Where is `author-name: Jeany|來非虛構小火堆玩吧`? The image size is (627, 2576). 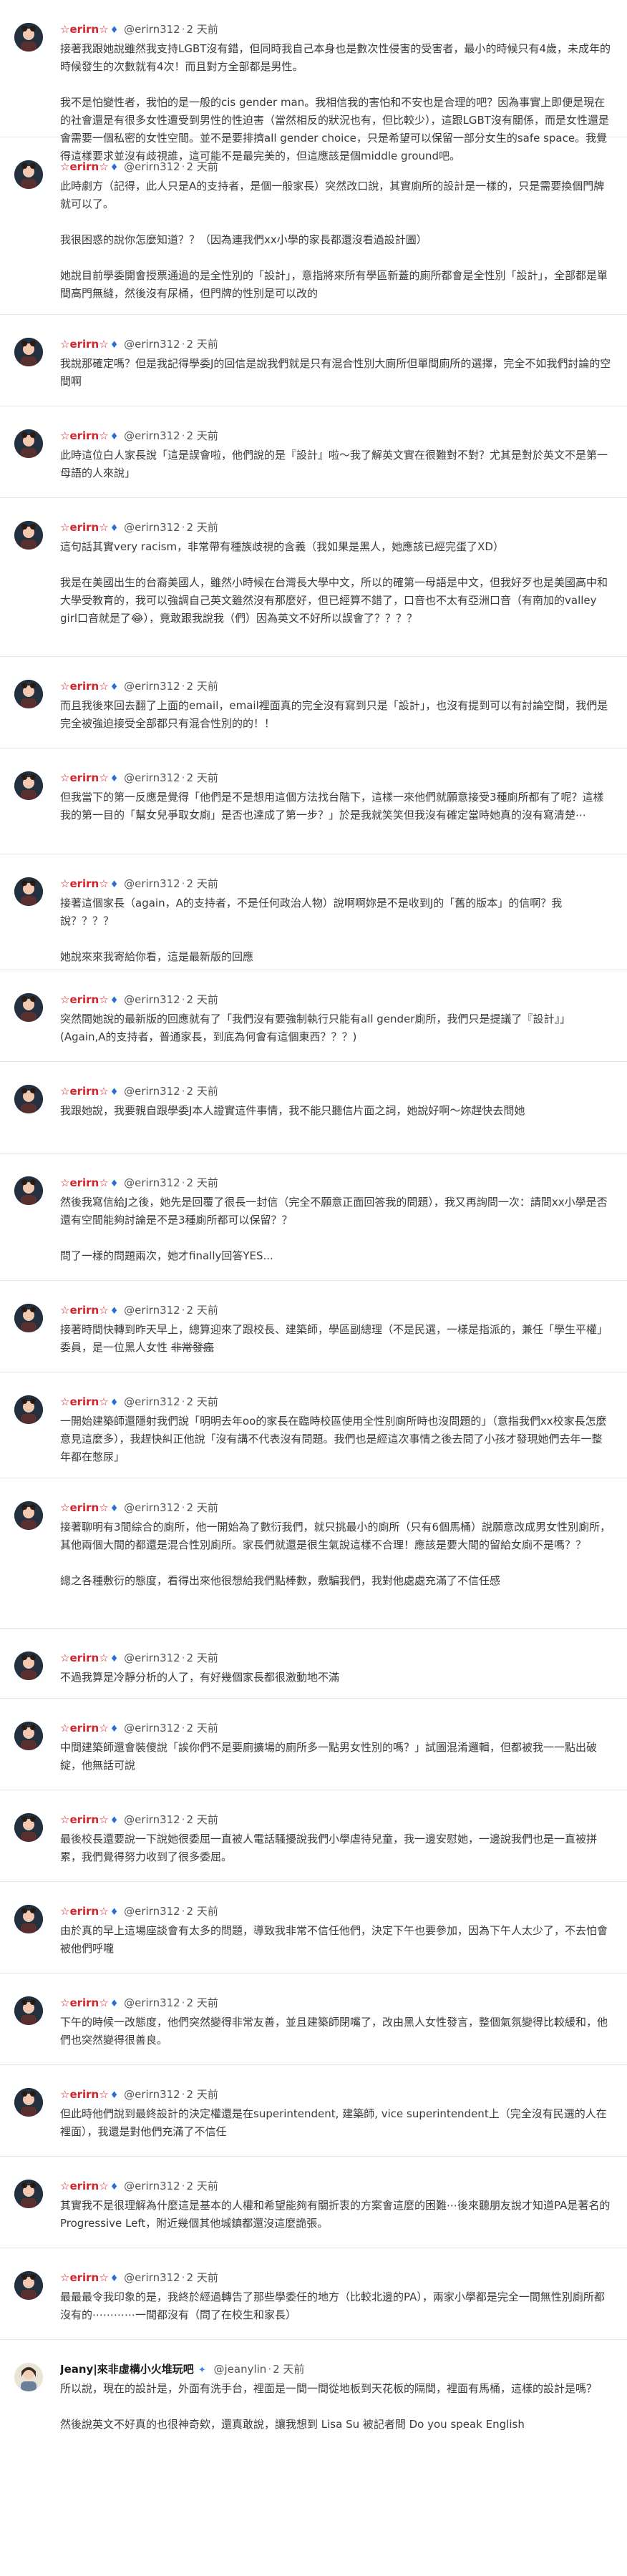 author-name: Jeany|來非虛構小火堆玩吧 is located at coordinates (127, 2369).